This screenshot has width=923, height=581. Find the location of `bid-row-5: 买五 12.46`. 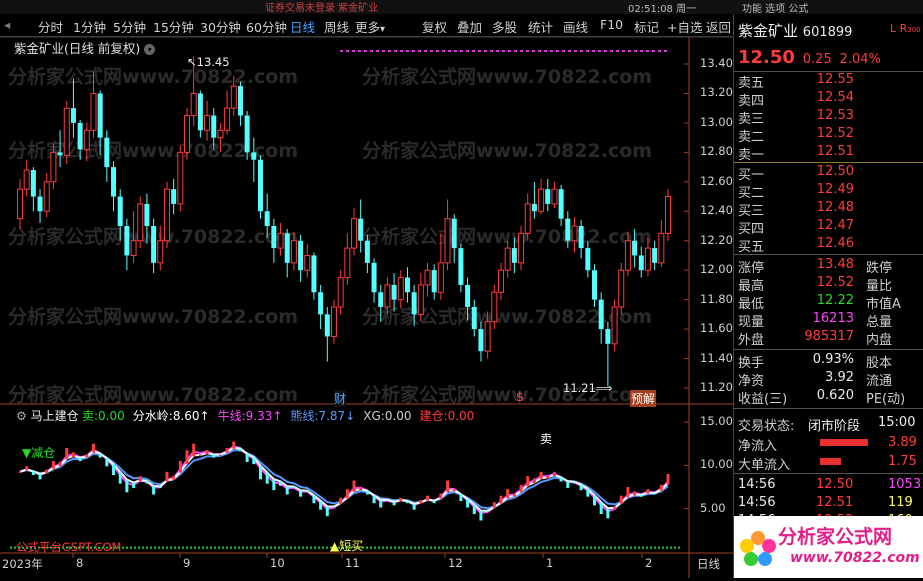

bid-row-5: 买五 12.46 is located at coordinates (829, 245).